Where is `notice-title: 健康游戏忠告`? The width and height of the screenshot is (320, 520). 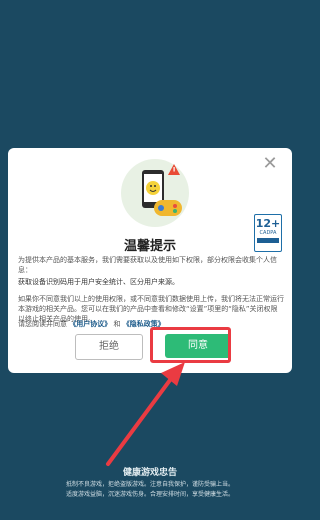
notice-title: 健康游戏忠告 is located at coordinates (149, 473).